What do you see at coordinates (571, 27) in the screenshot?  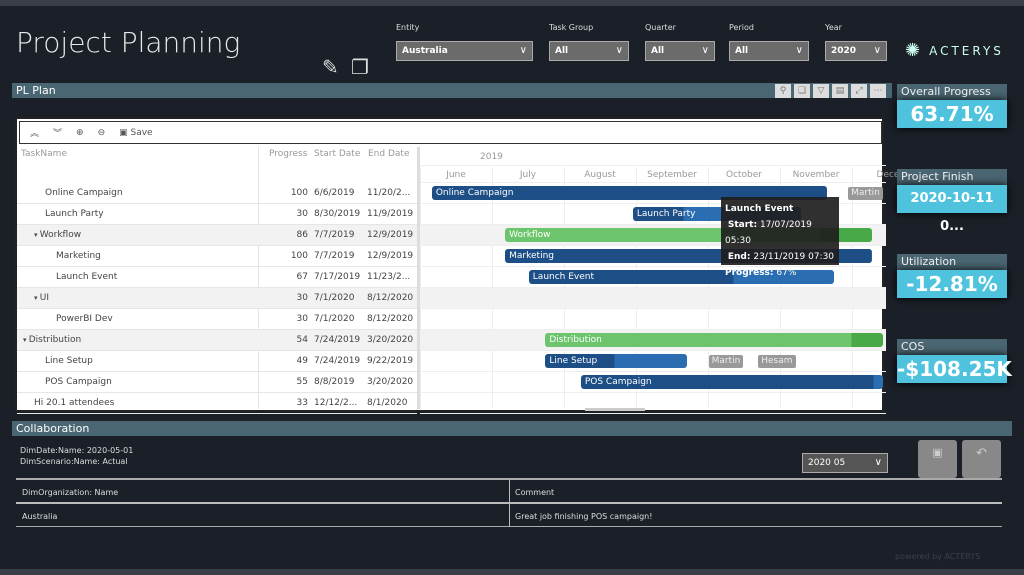 I see `filter-label: Task Group` at bounding box center [571, 27].